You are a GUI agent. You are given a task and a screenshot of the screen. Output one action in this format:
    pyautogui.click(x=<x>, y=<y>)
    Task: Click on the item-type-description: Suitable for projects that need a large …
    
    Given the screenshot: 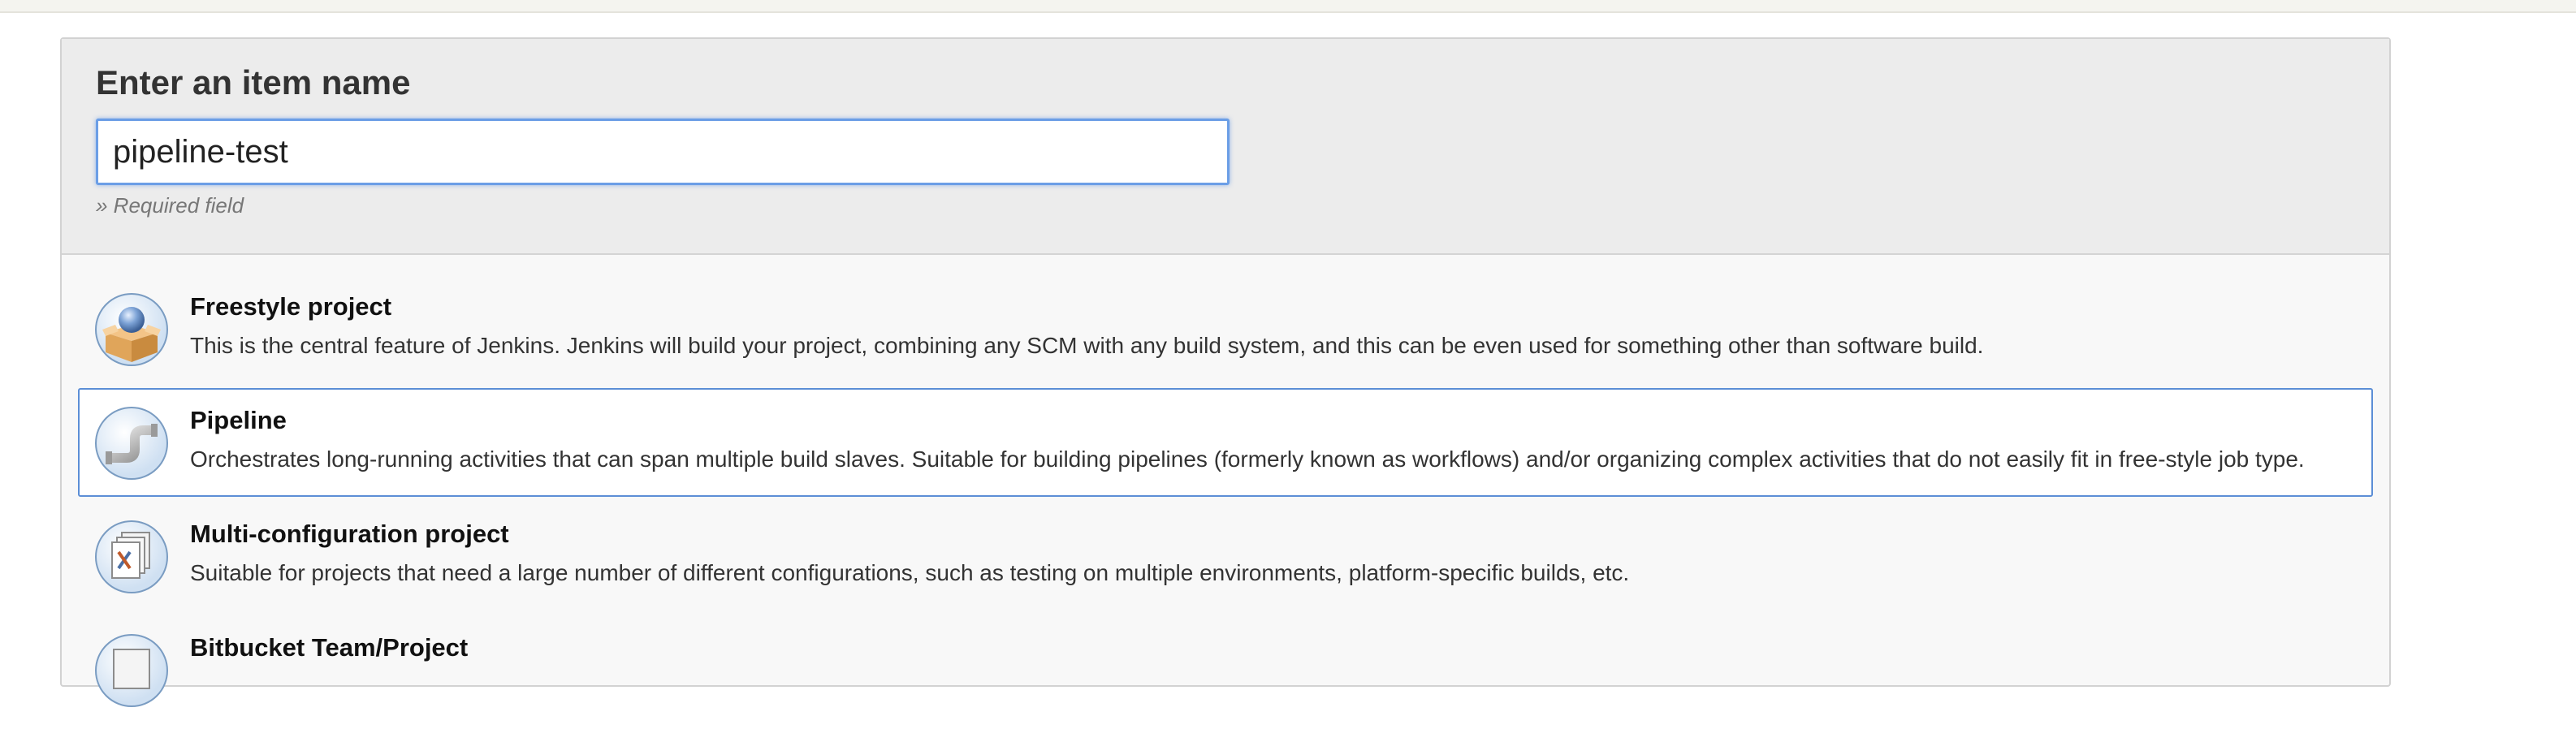 What is the action you would take?
    pyautogui.click(x=910, y=572)
    